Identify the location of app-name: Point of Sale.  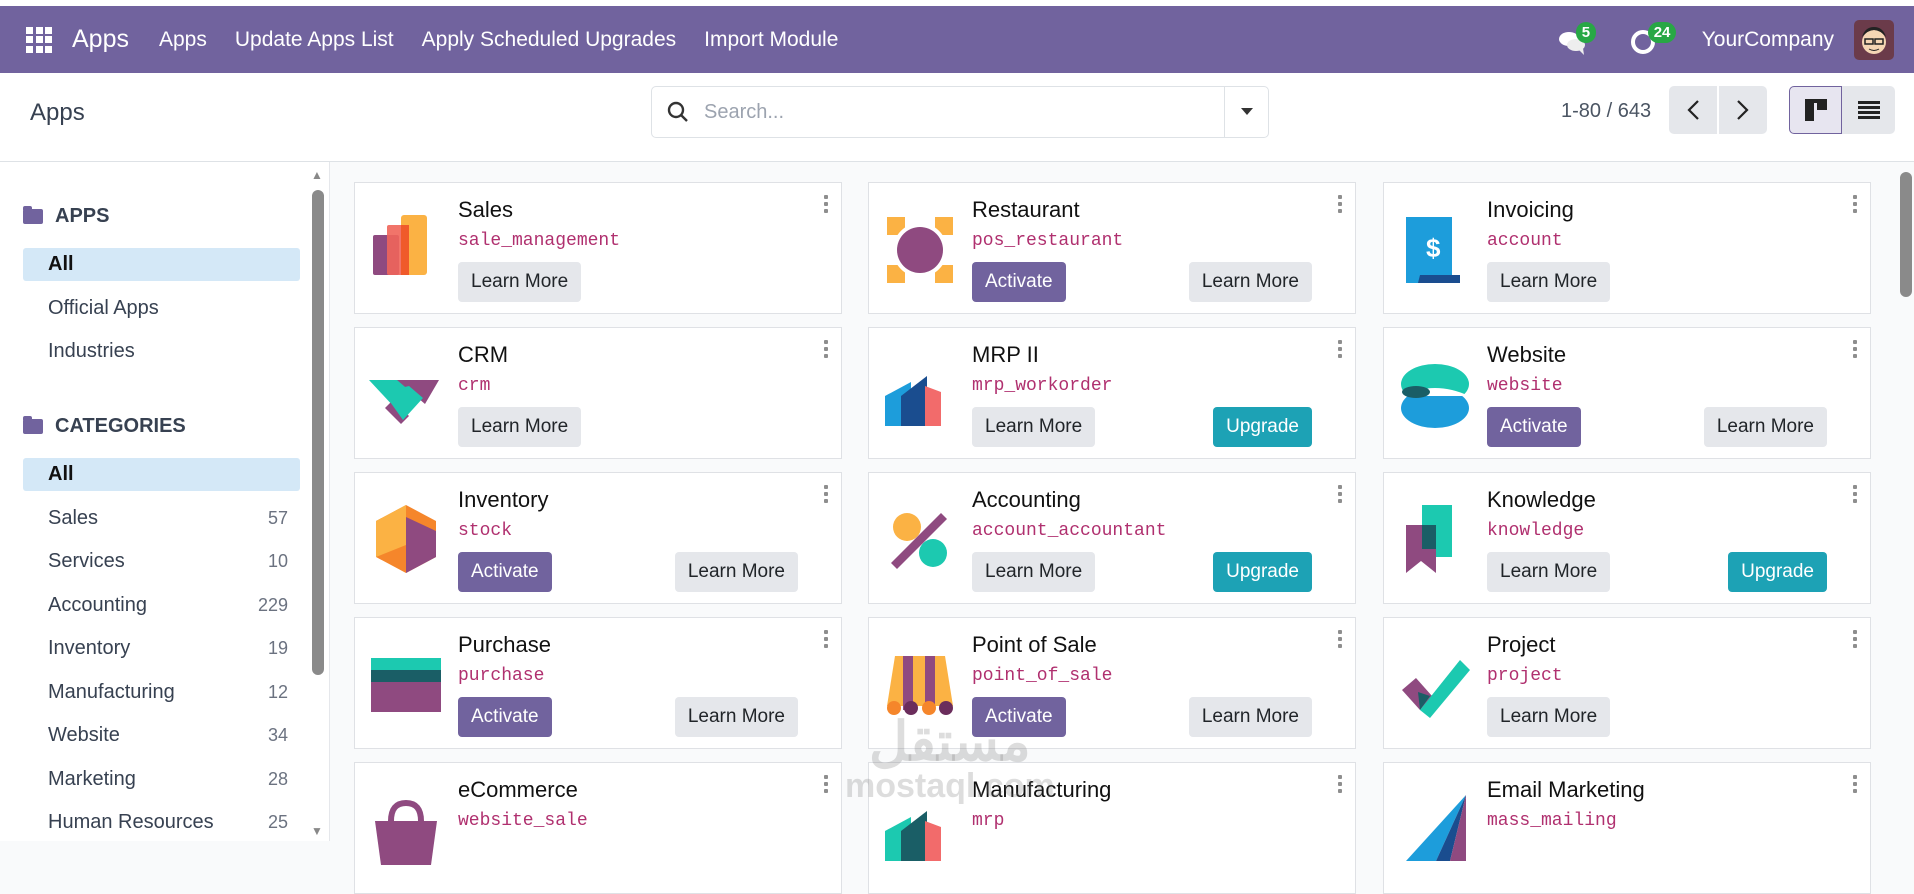
(1034, 644).